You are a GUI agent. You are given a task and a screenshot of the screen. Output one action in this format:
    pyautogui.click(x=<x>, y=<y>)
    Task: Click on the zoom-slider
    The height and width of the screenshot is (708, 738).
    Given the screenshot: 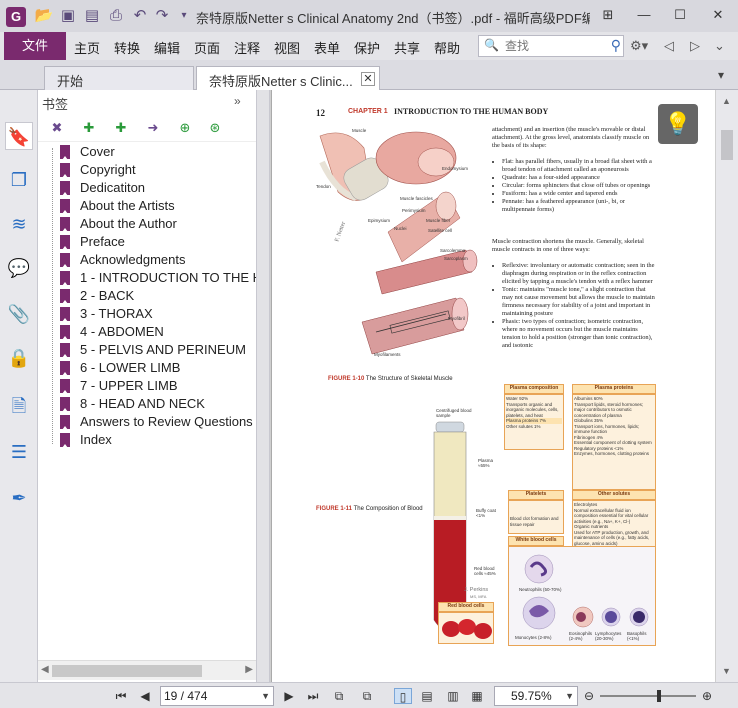 What is the action you would take?
    pyautogui.click(x=648, y=696)
    